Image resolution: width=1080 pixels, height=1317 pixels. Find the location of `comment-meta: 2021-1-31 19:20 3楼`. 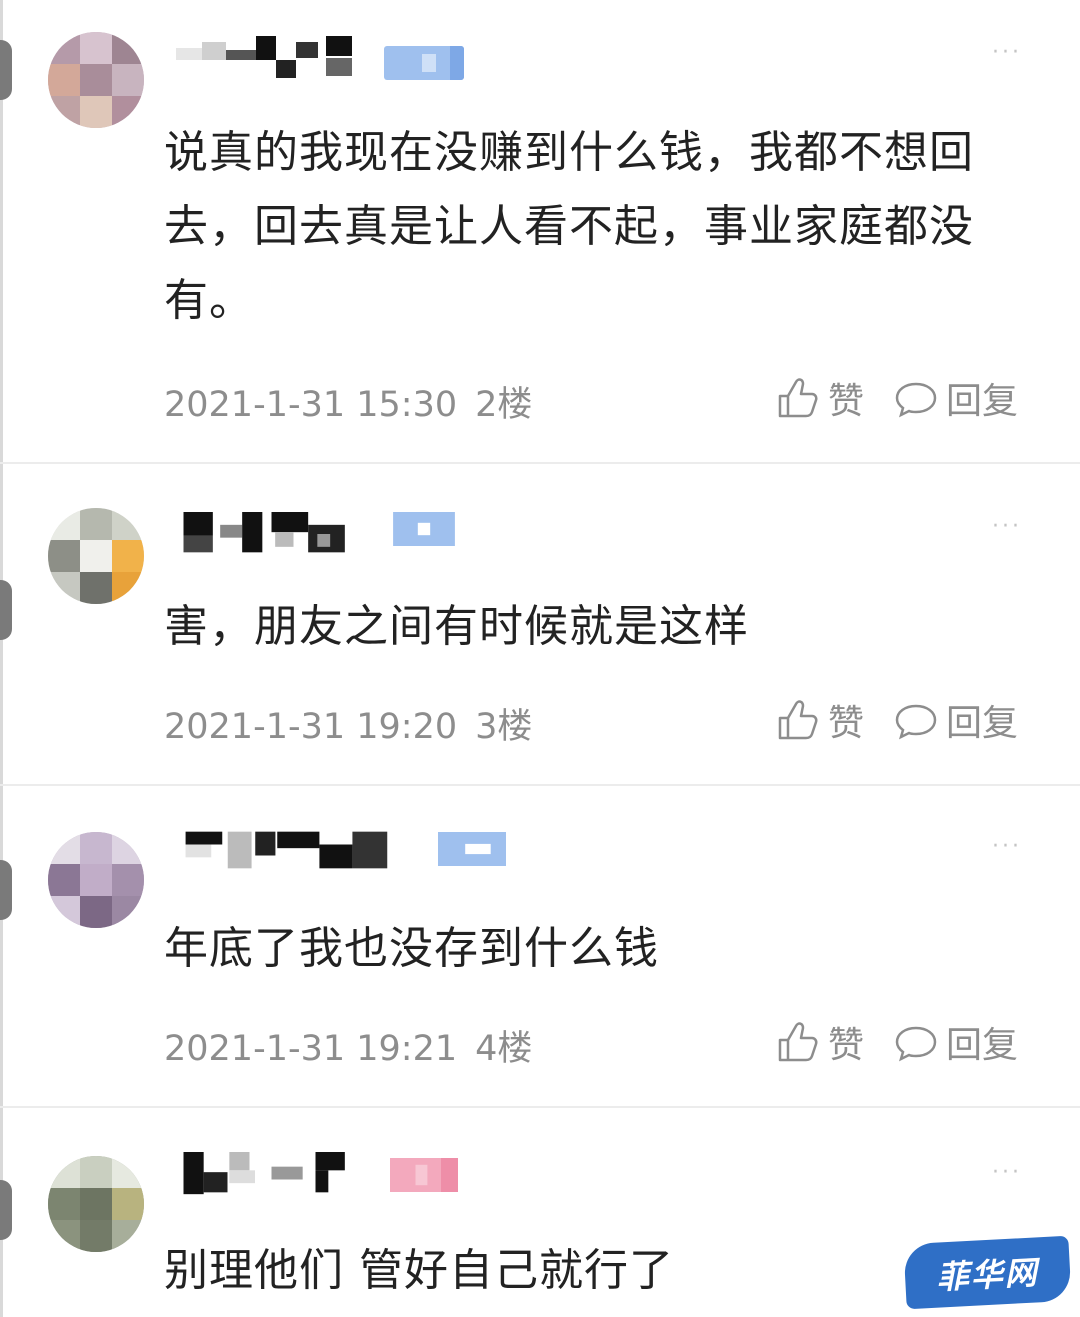

comment-meta: 2021-1-31 19:20 3楼 is located at coordinates (357, 723).